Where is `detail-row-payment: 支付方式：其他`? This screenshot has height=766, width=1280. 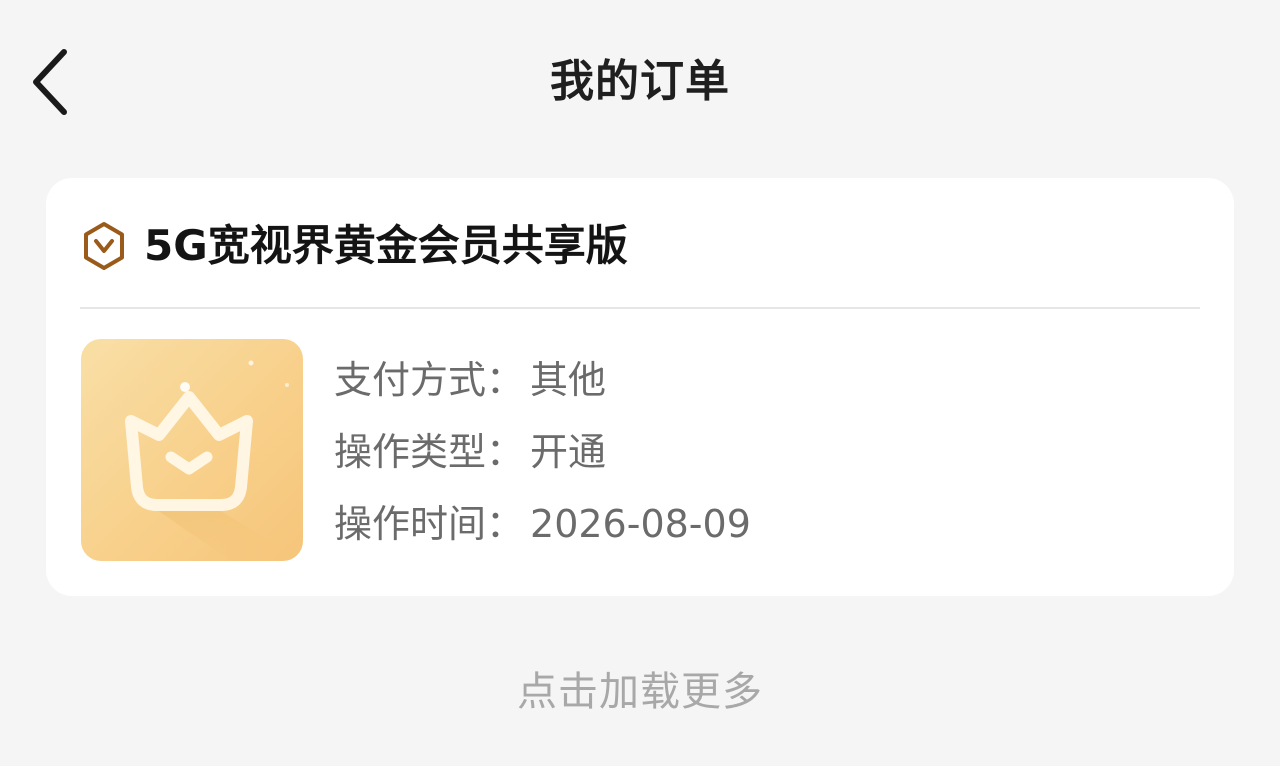 detail-row-payment: 支付方式：其他 is located at coordinates (542, 380).